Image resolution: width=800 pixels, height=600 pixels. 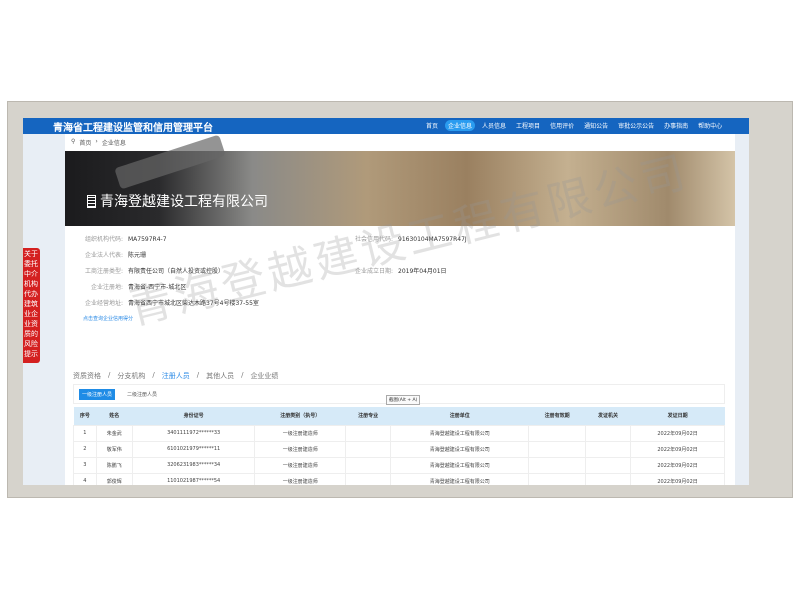 What do you see at coordinates (85, 465) in the screenshot?
I see `table-cell: 3` at bounding box center [85, 465].